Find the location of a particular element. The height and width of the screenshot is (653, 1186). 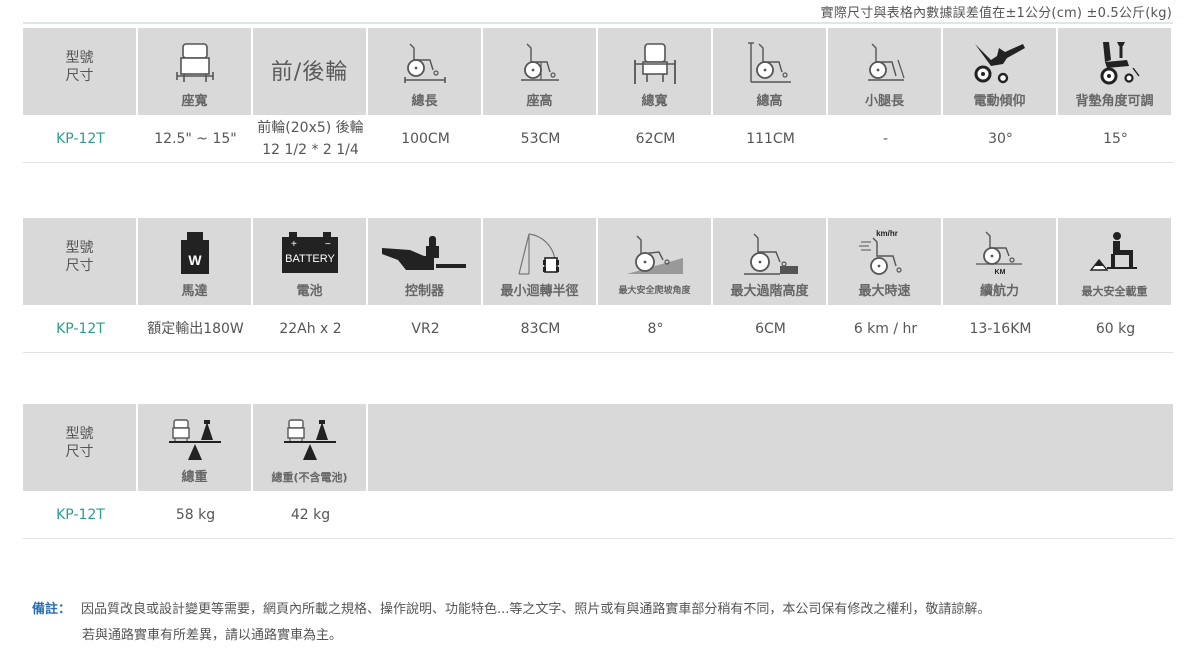

value-cell: 22Ah x 2 is located at coordinates (310, 328).